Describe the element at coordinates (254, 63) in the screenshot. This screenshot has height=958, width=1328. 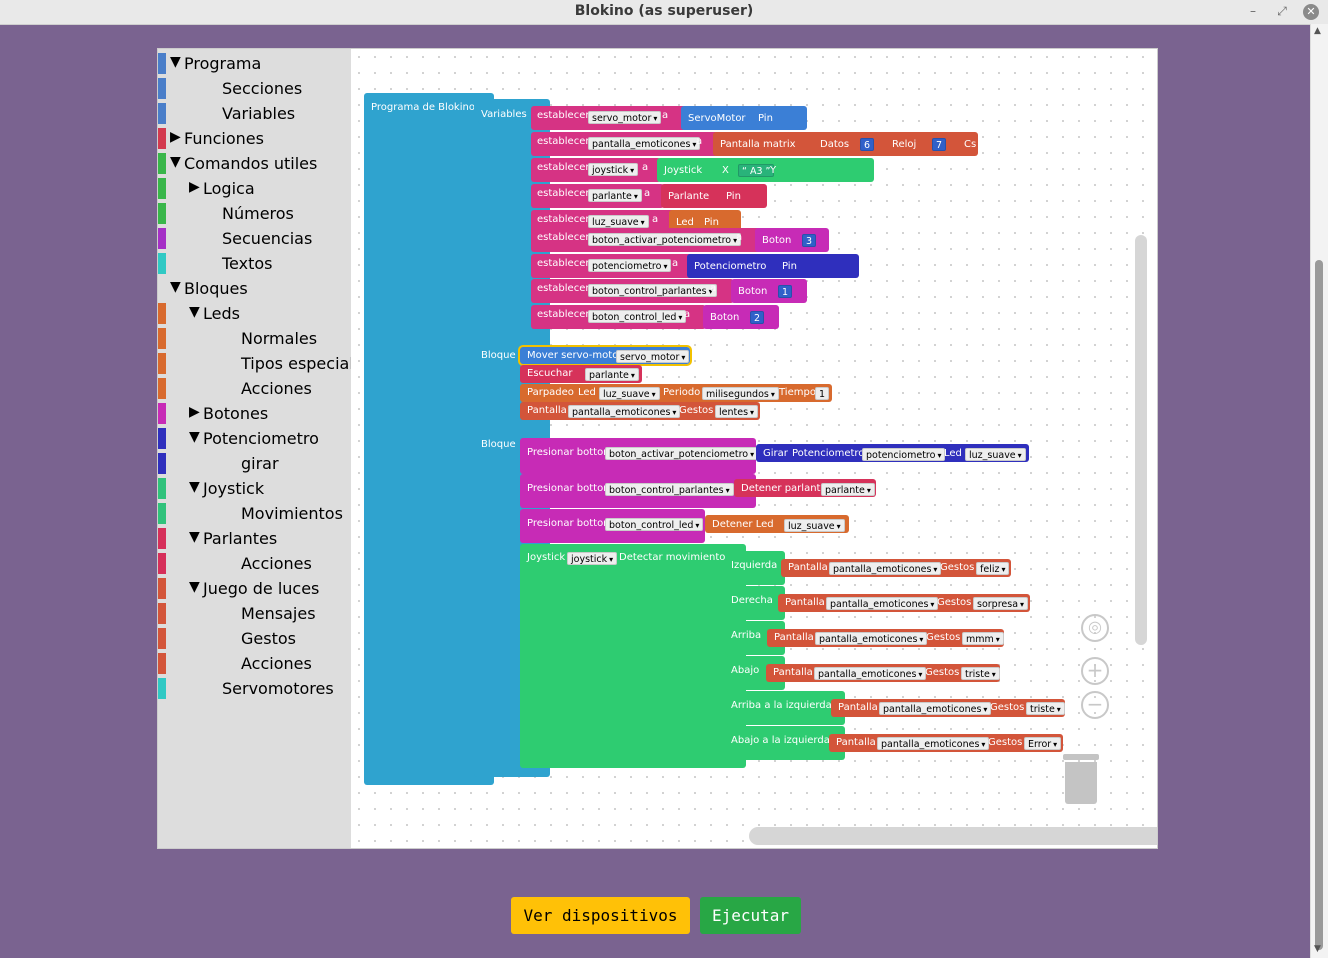
I see `toolbox-item-programa: ▼ Programa` at that location.